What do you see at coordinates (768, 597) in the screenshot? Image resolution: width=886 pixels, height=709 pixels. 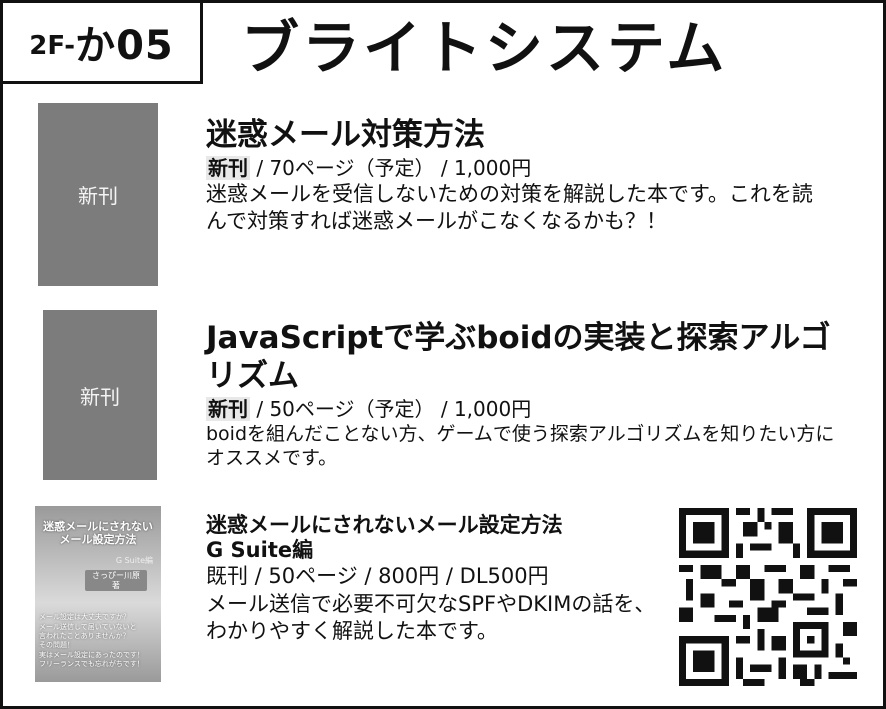 I see `qr-code-icon` at bounding box center [768, 597].